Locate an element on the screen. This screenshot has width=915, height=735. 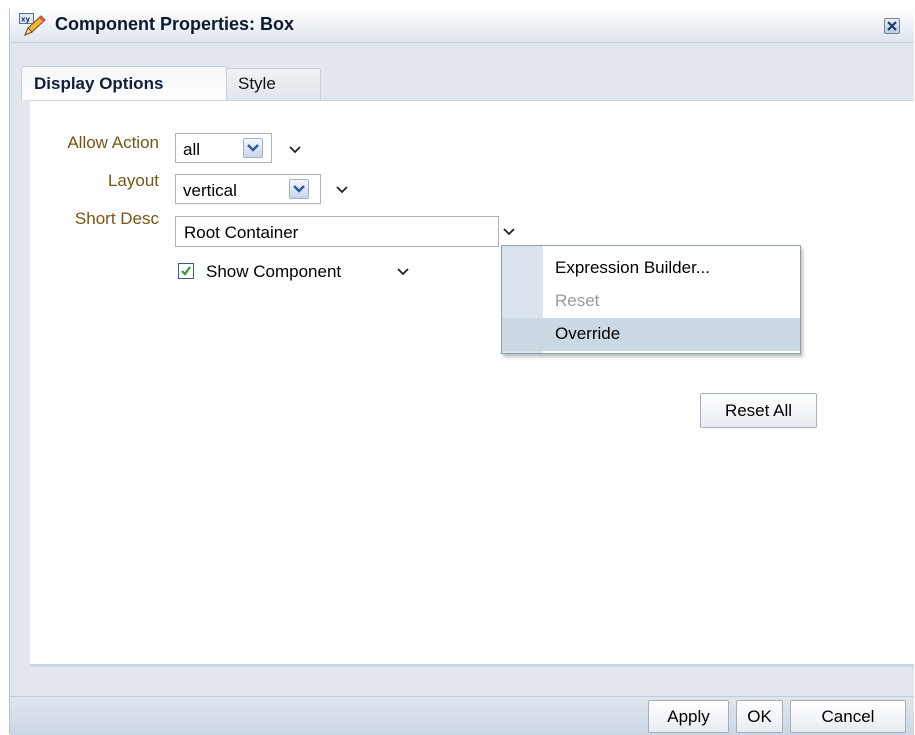
show-component-options-chevron-icon is located at coordinates (403, 272).